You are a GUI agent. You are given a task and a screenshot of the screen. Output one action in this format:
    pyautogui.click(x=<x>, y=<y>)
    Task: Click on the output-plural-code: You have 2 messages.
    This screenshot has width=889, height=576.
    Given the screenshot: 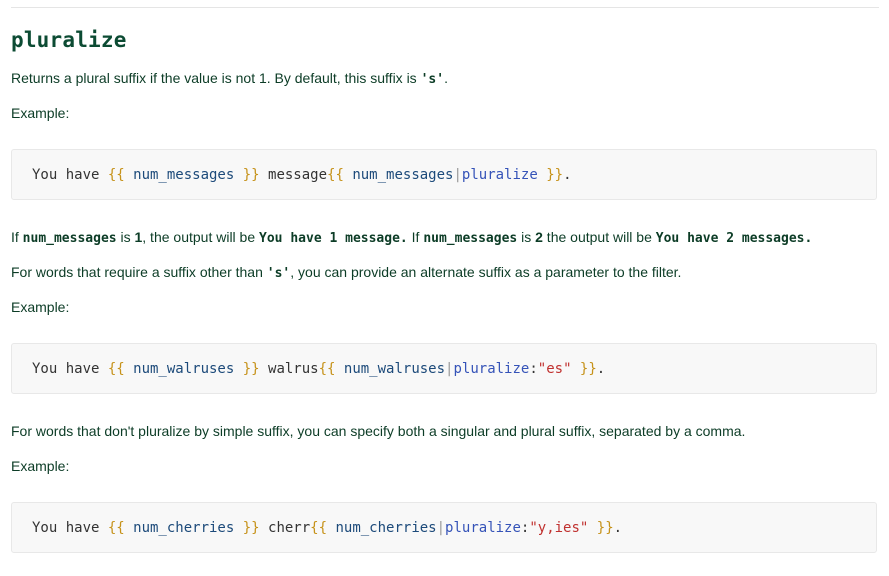 What is the action you would take?
    pyautogui.click(x=734, y=238)
    